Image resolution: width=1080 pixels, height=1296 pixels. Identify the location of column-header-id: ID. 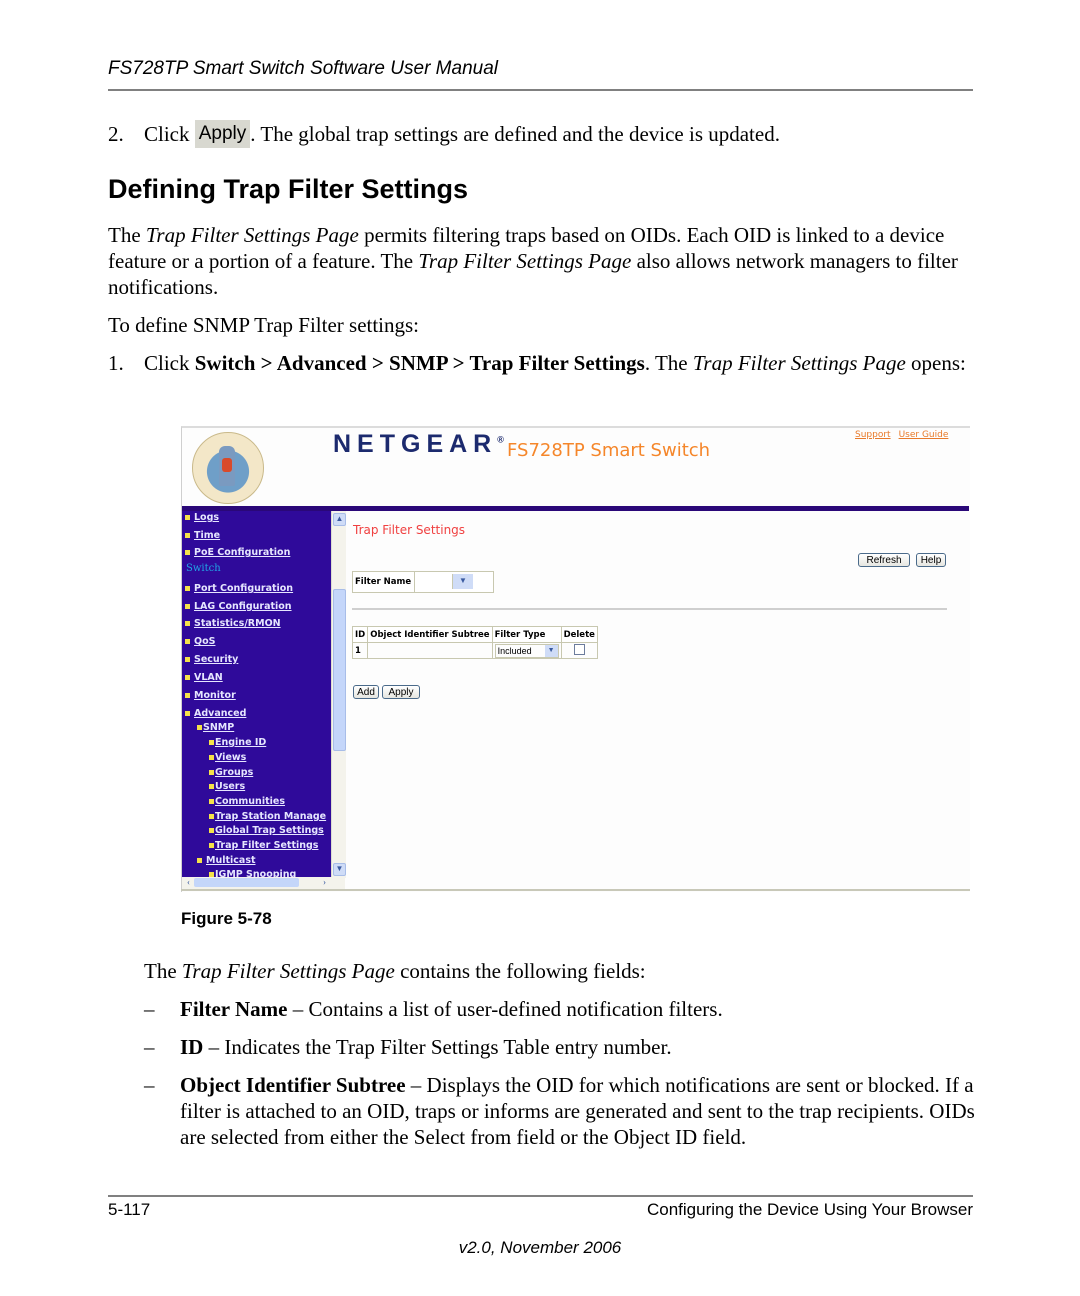
(360, 634).